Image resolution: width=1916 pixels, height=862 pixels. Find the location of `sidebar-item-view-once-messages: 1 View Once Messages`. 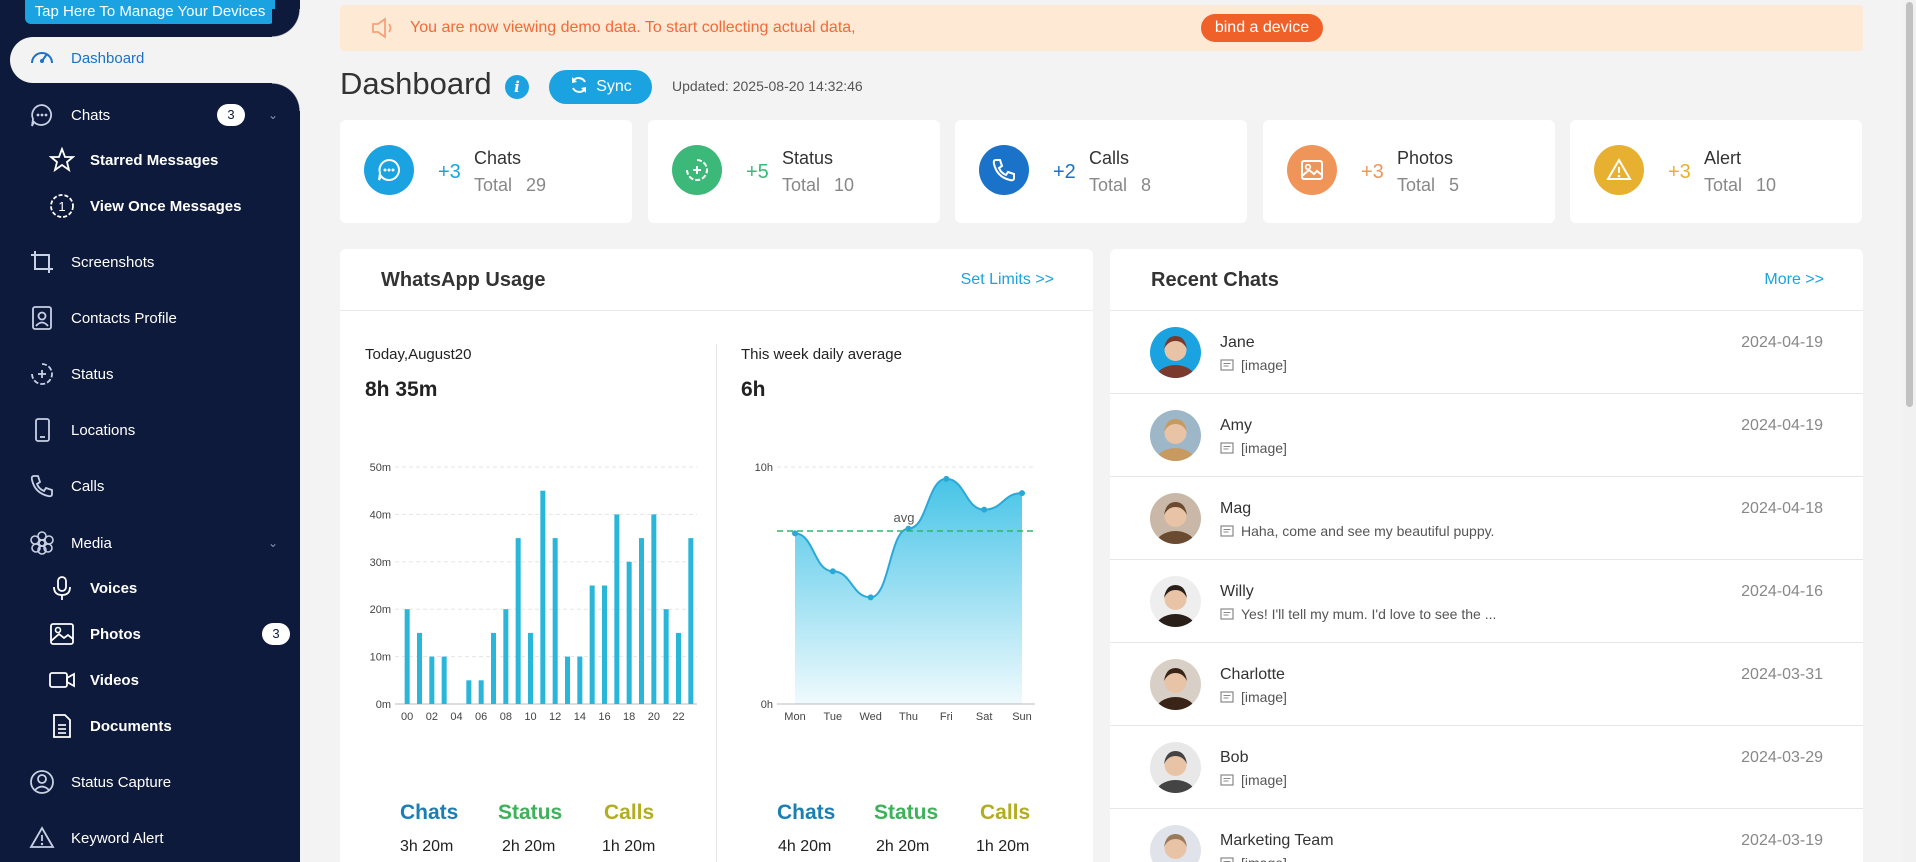

sidebar-item-view-once-messages: 1 View Once Messages is located at coordinates (150, 206).